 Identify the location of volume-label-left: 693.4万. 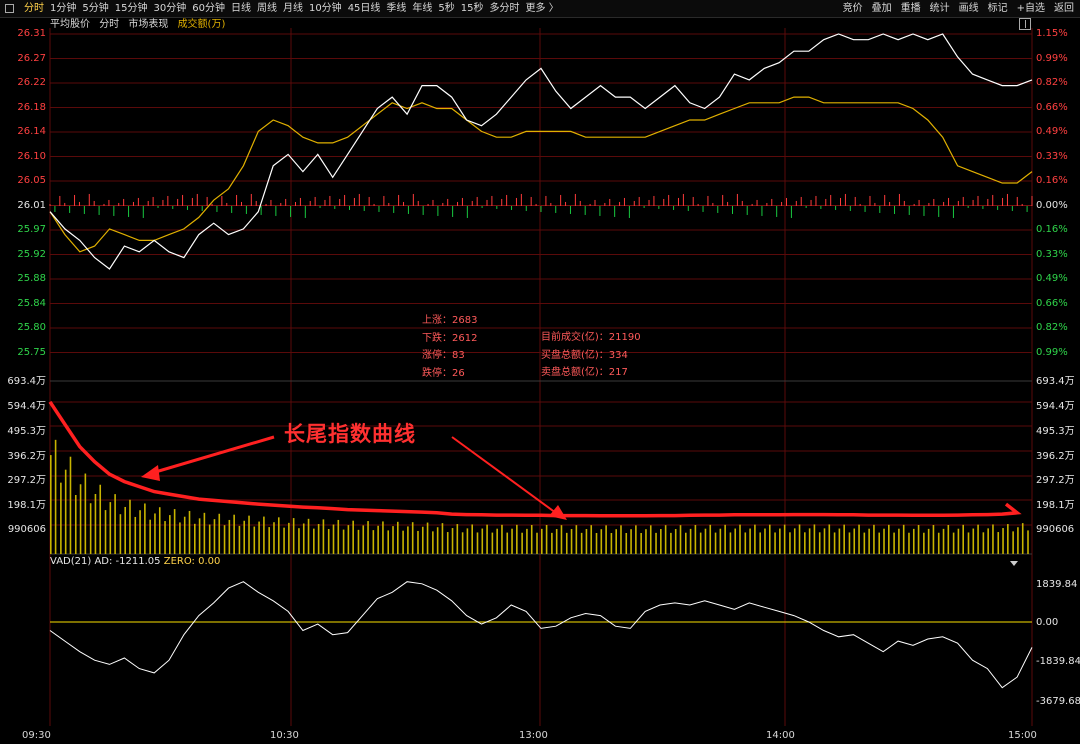
(26, 381).